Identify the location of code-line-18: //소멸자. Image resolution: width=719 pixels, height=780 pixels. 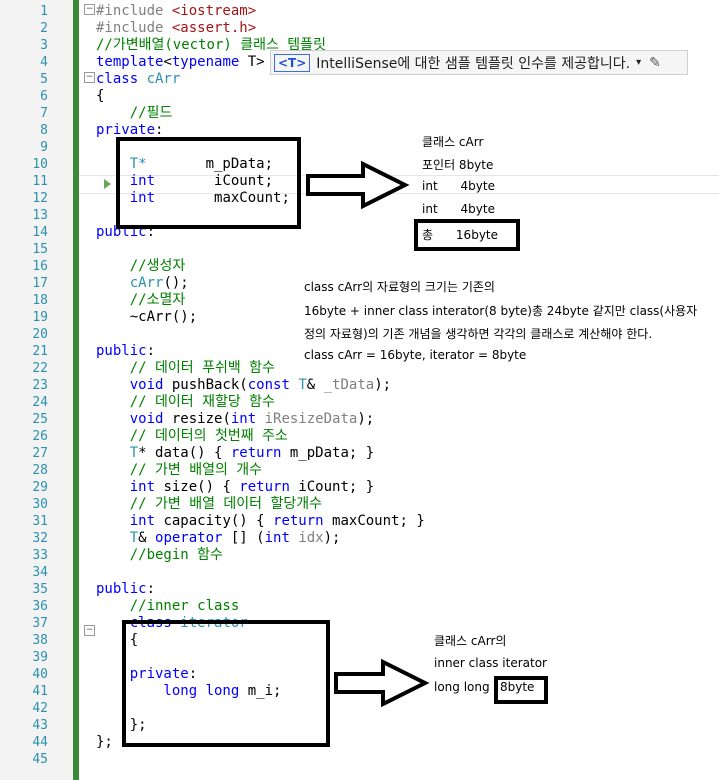
(141, 300).